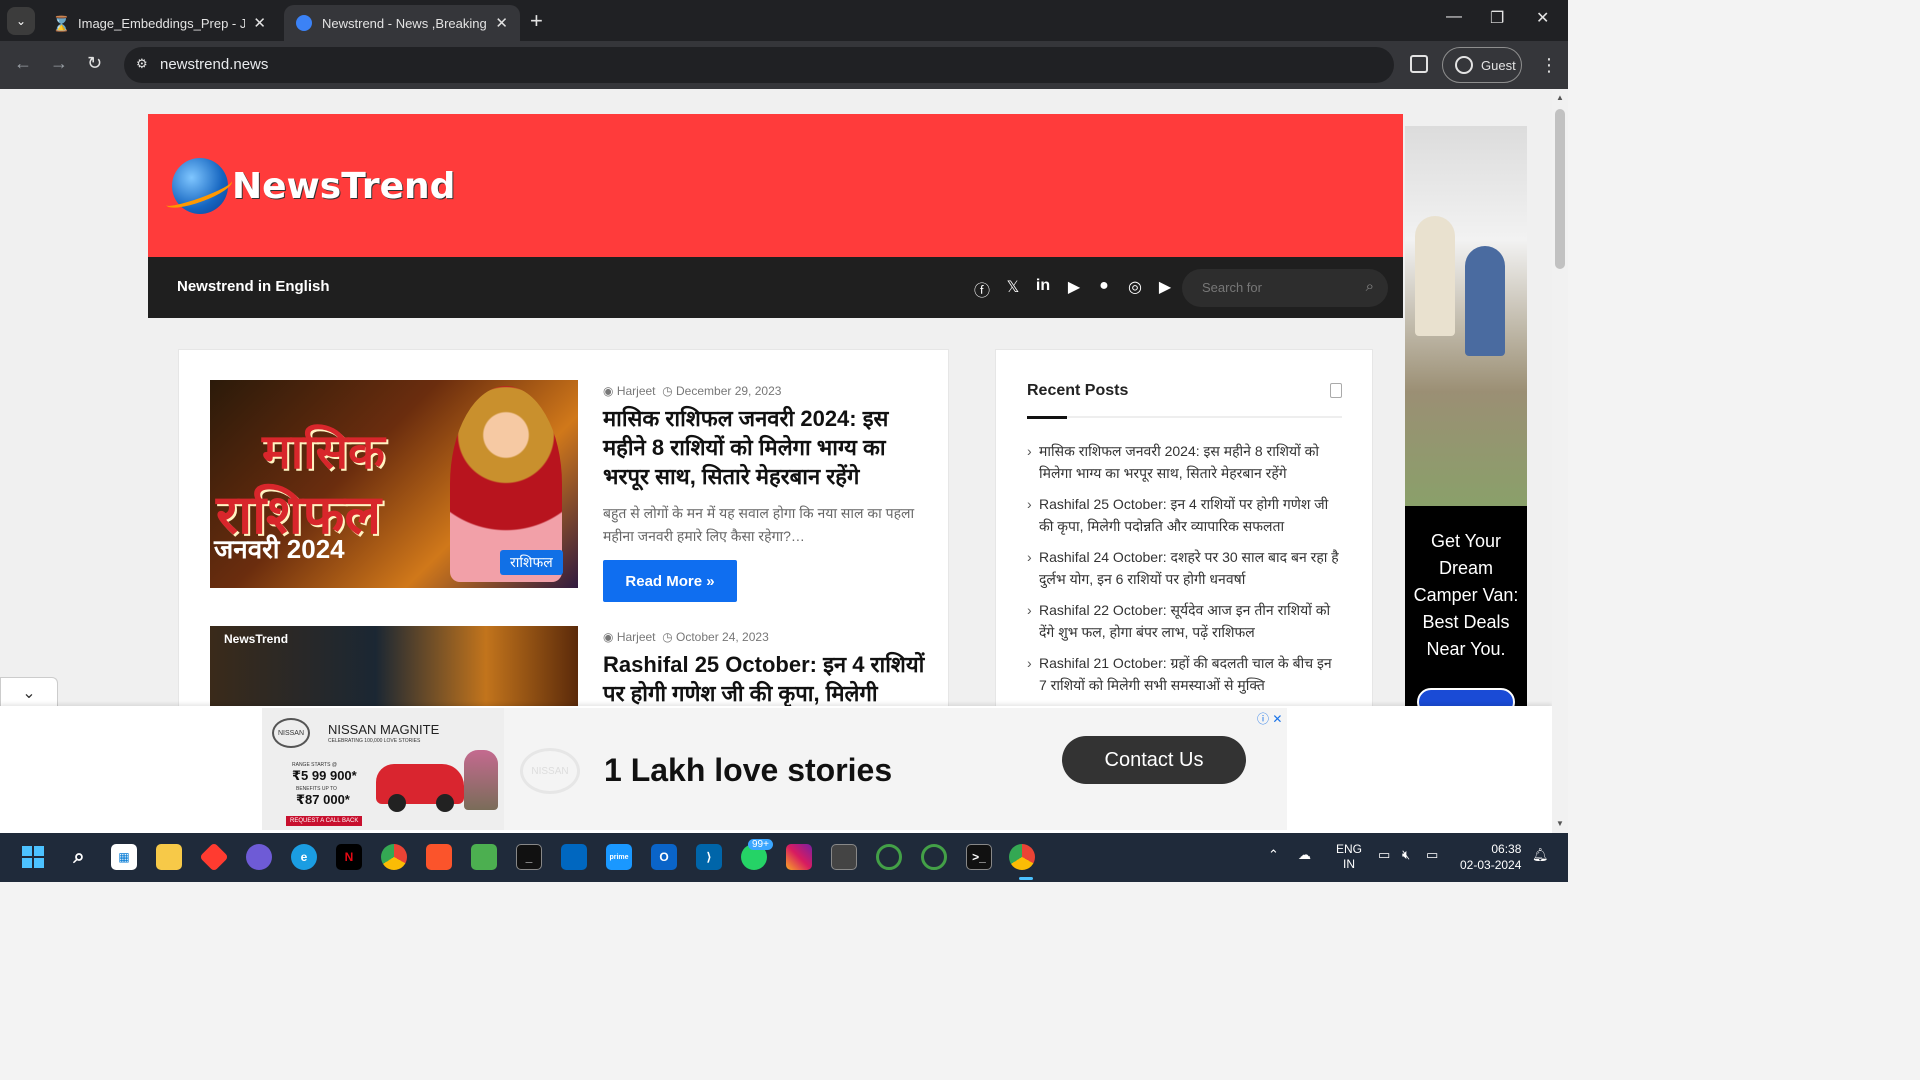 This screenshot has height=1080, width=1920. Describe the element at coordinates (1043, 286) in the screenshot. I see `linkedin-icon: in` at that location.